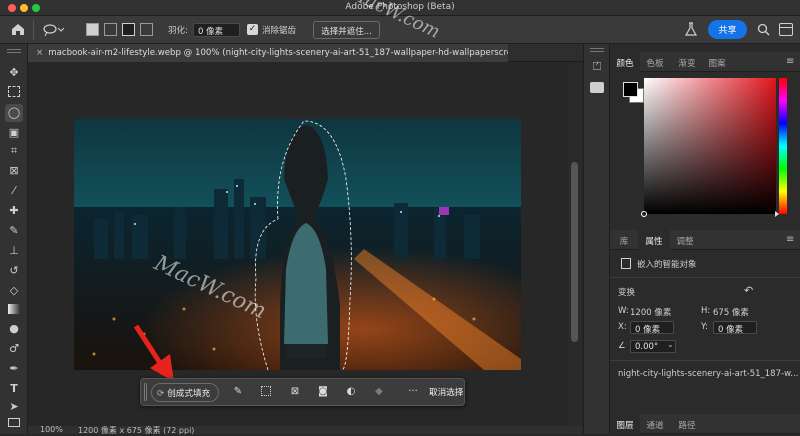  Describe the element at coordinates (655, 62) in the screenshot. I see `tab-swatches: 色板` at that location.